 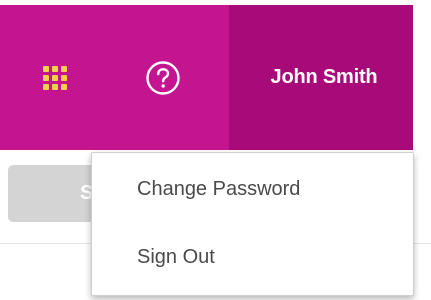 I want to click on user-name: John Smith, so click(x=324, y=77).